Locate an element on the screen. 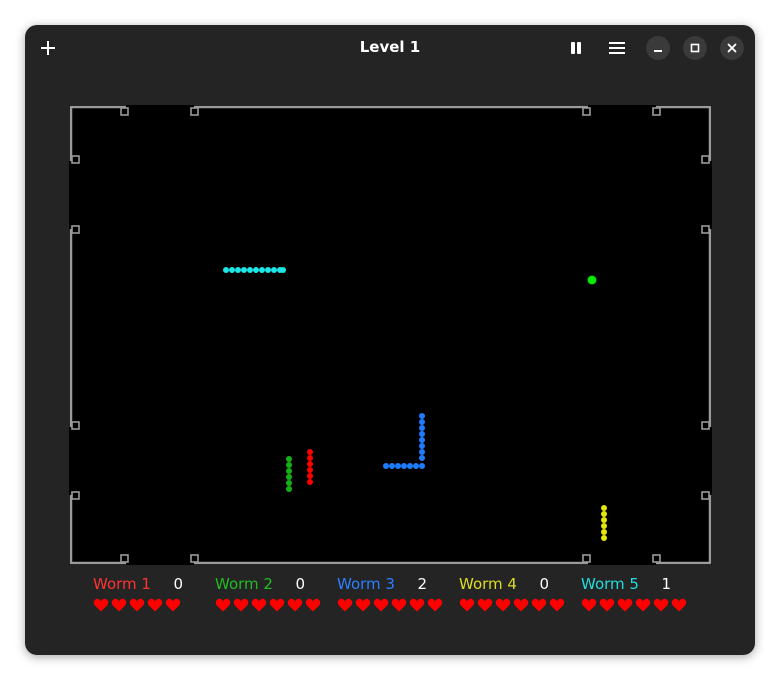  worm-3-body is located at coordinates (404, 441).